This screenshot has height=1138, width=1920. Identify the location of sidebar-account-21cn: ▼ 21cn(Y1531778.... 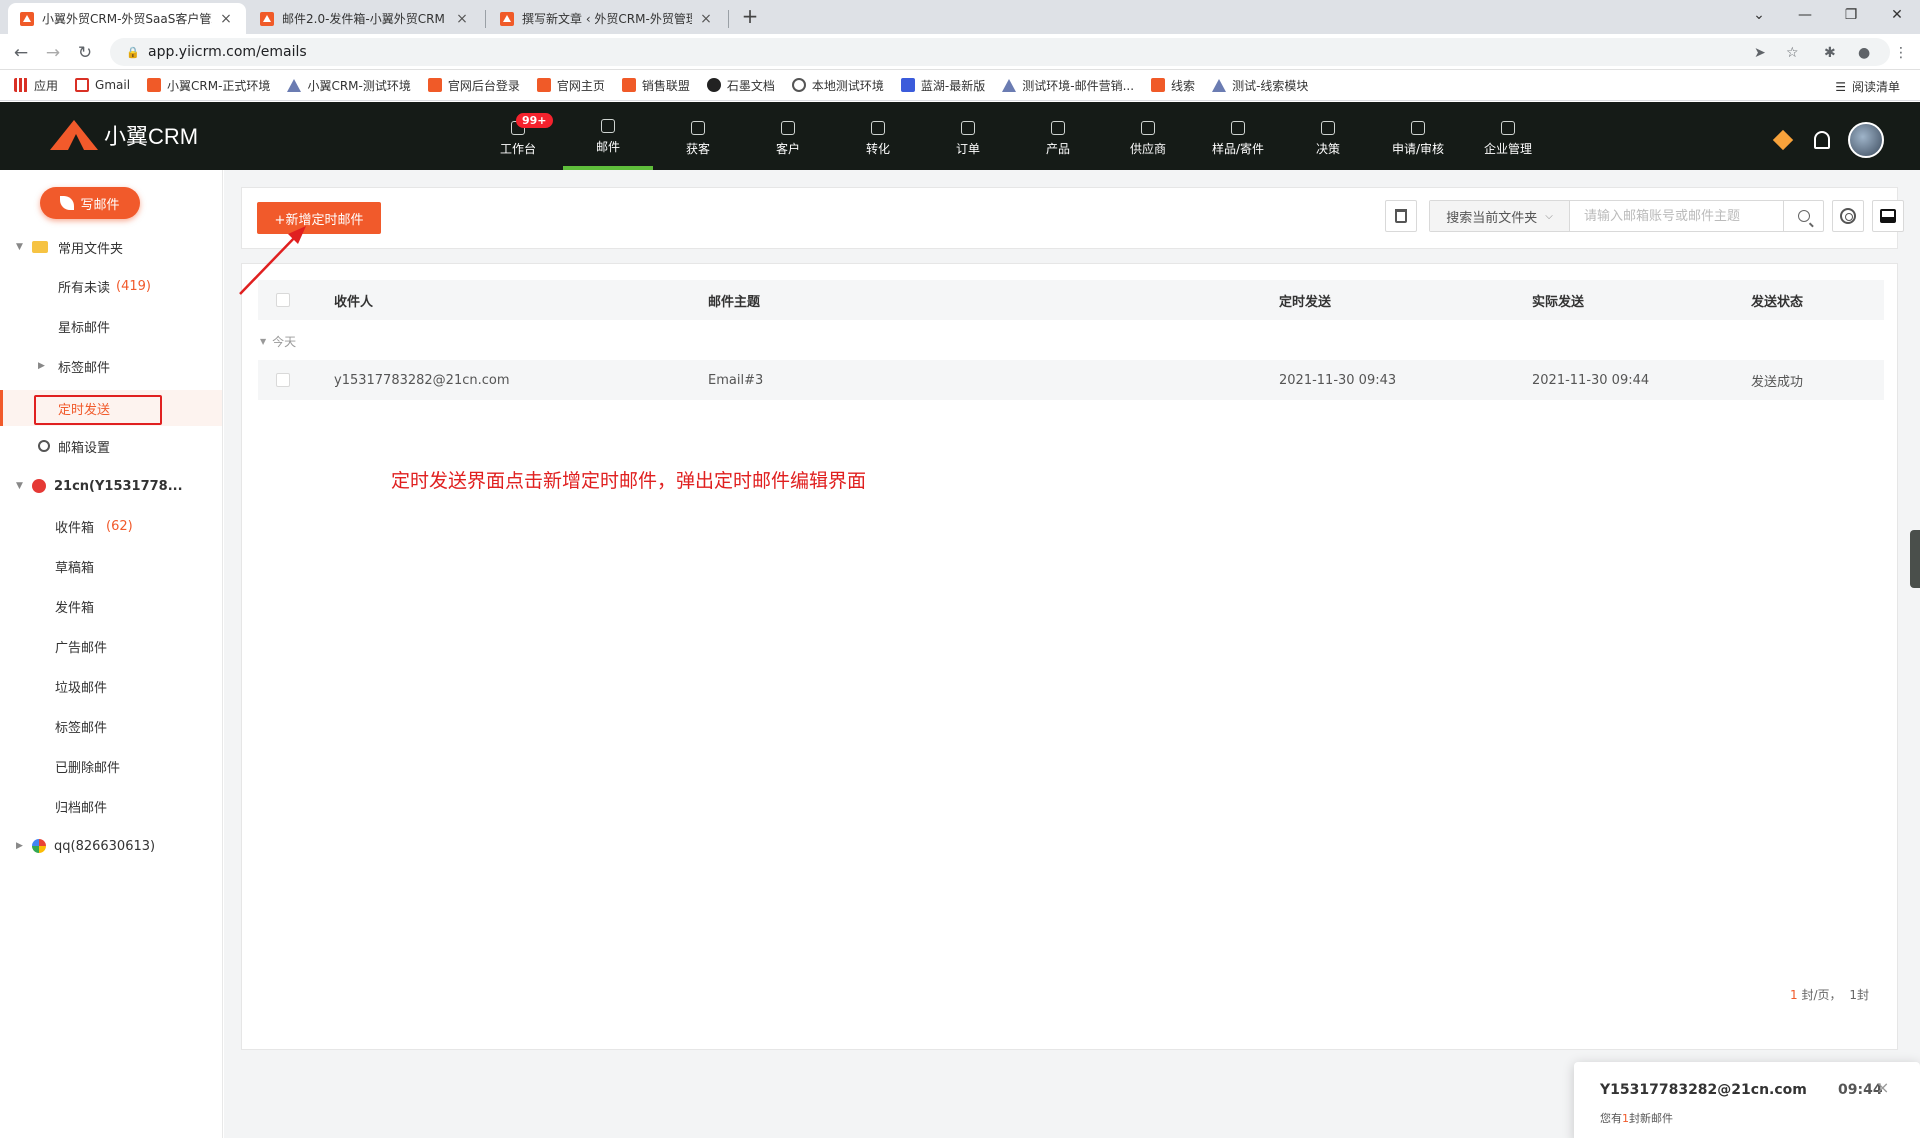
(111, 486).